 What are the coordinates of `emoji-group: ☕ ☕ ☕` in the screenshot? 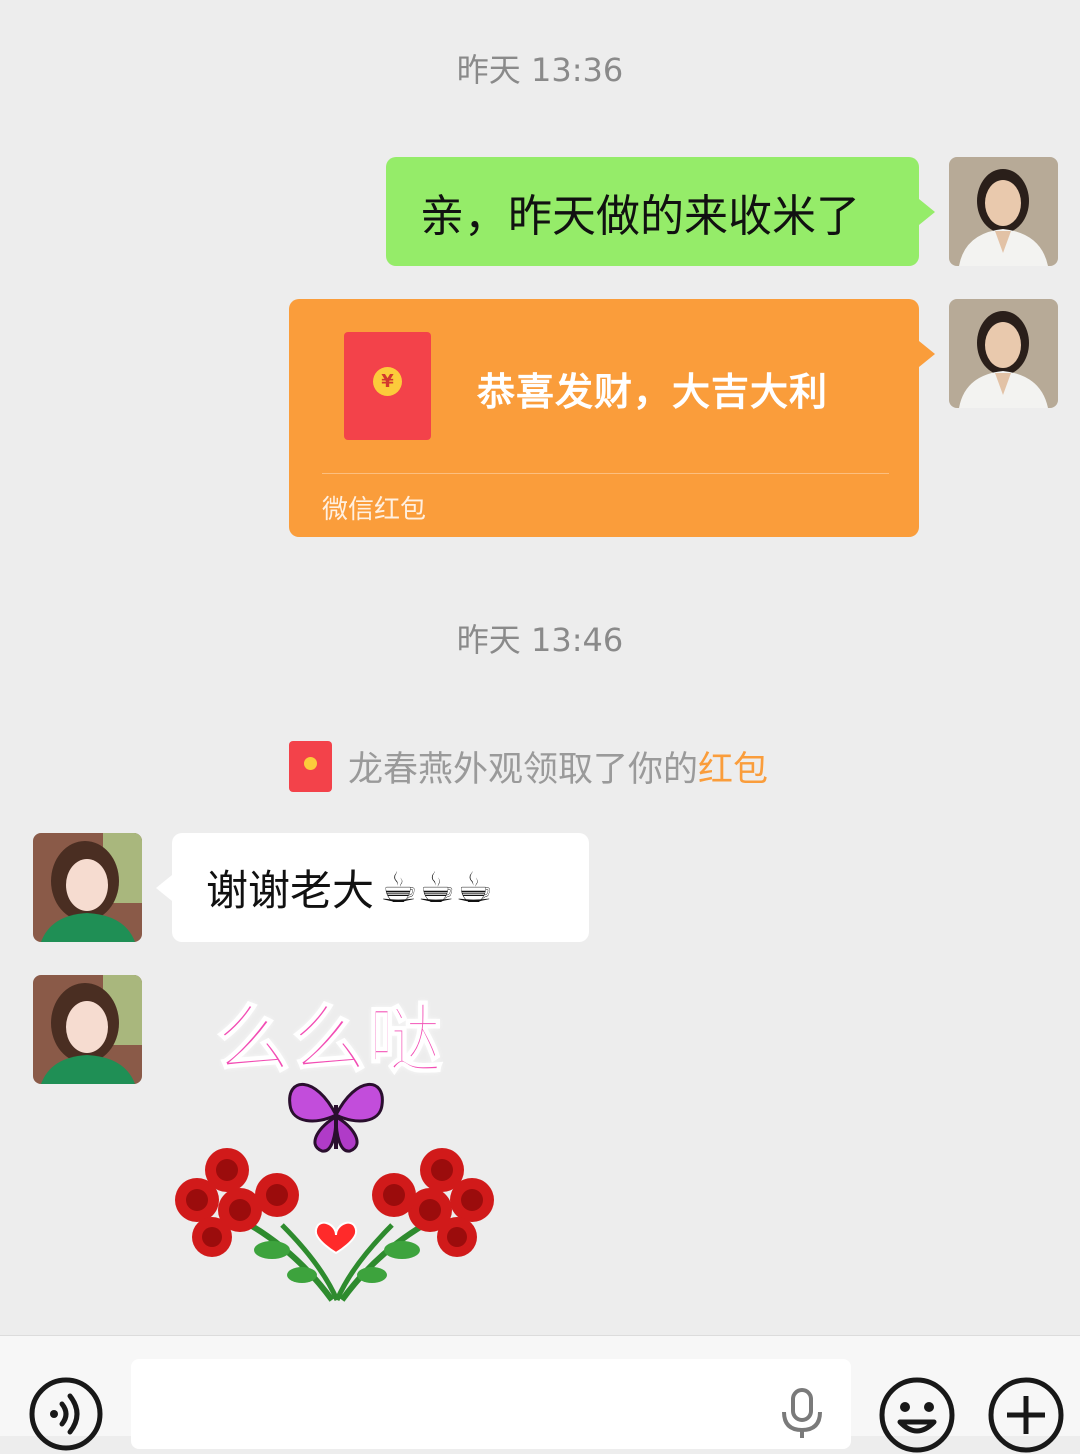 It's located at (436, 887).